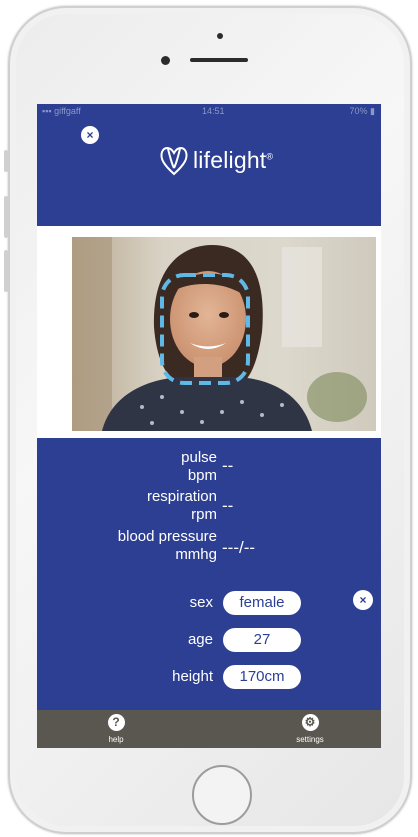  Describe the element at coordinates (61, 111) in the screenshot. I see `carrier-label: ▪▪▪ giffgaff` at that location.